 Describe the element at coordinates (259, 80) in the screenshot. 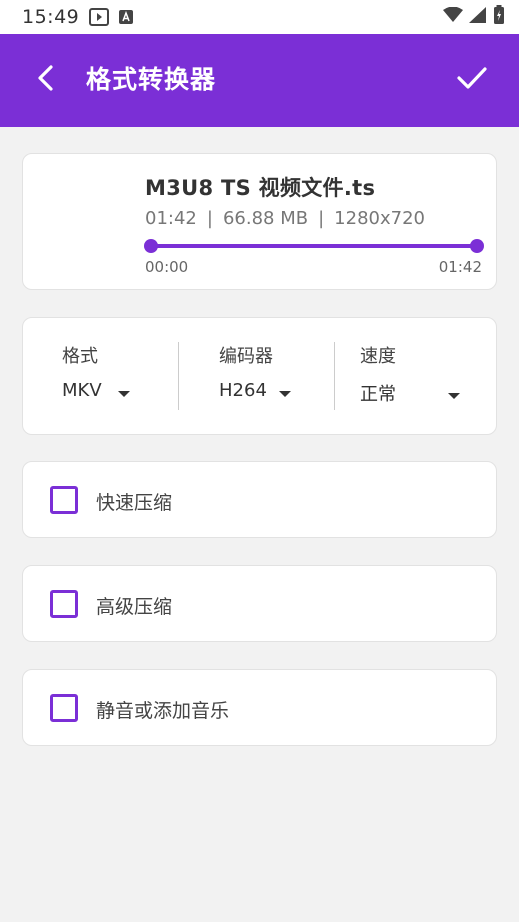

I see `app-bar: 格式转换器` at that location.